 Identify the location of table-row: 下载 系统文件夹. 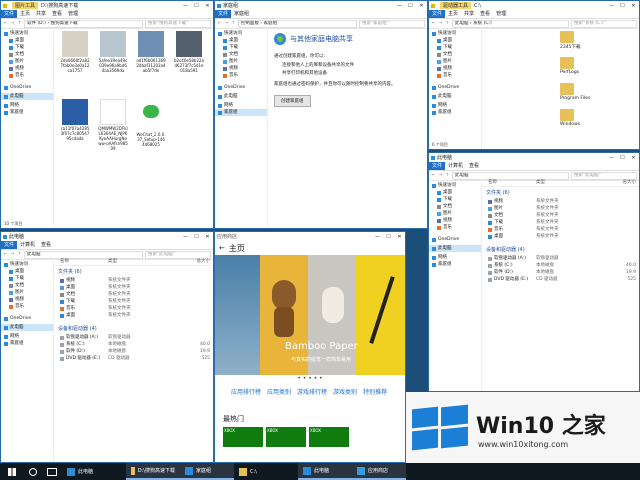
(133, 301).